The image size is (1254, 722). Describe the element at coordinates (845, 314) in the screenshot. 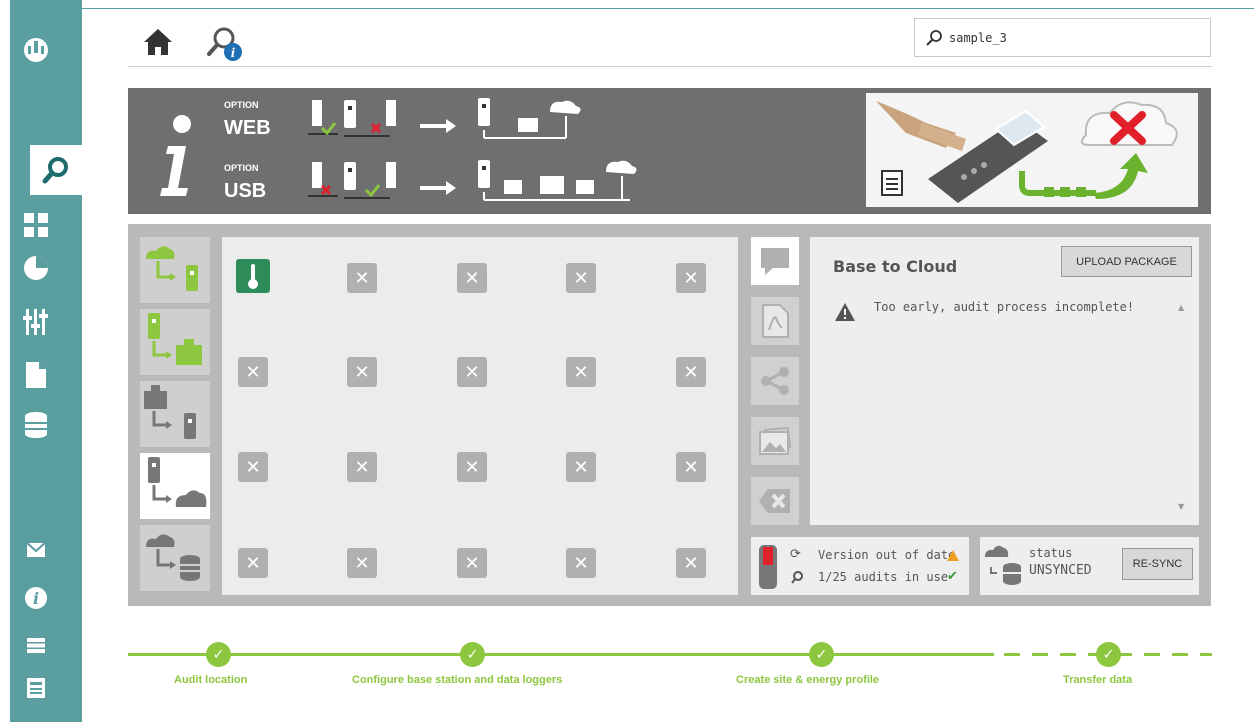

I see `warning-icon` at that location.